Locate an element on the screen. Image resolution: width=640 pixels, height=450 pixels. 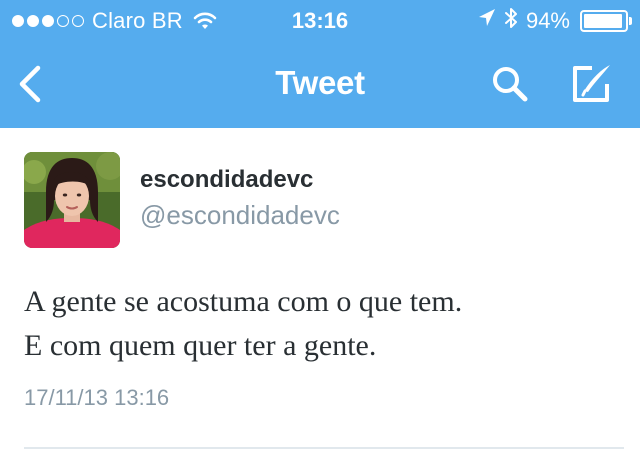
battery-icon is located at coordinates (606, 21).